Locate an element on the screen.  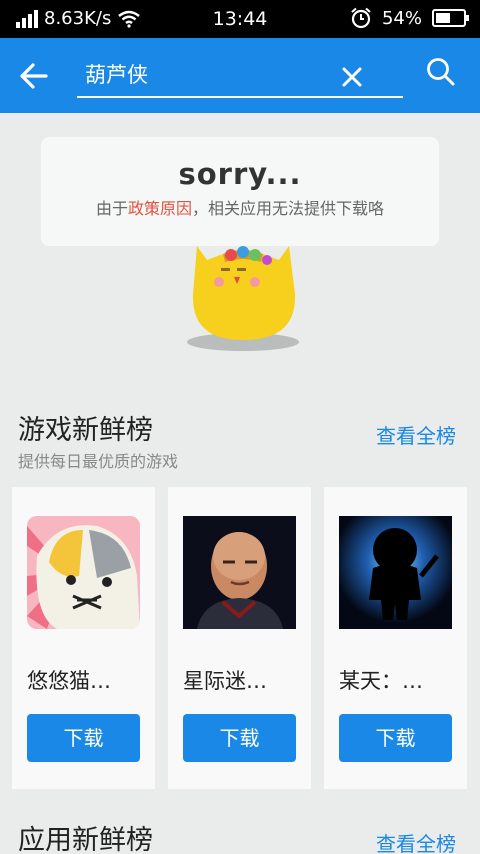
apps-section-title: 应用新鲜榜 is located at coordinates (85, 839).